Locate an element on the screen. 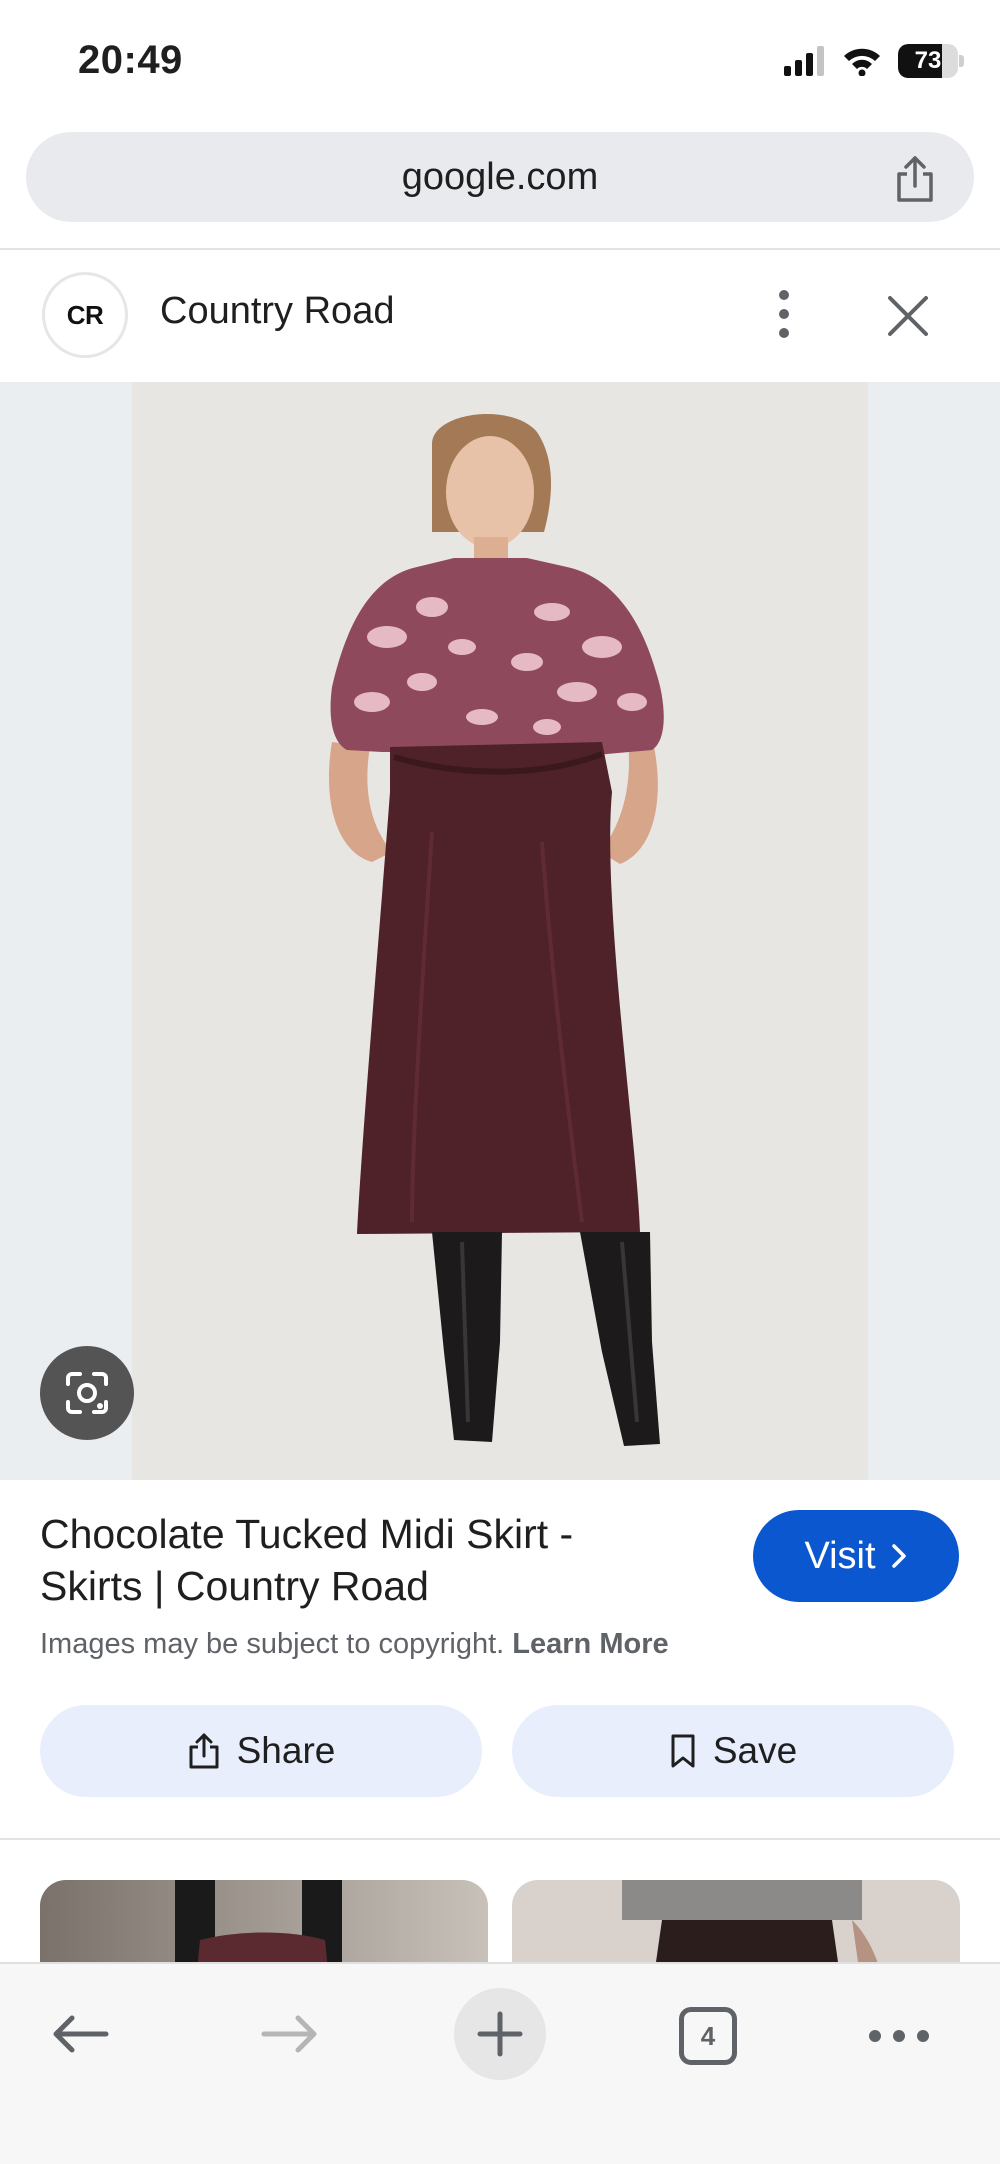 Image resolution: width=1000 pixels, height=2164 pixels. bookmark-icon is located at coordinates (683, 1751).